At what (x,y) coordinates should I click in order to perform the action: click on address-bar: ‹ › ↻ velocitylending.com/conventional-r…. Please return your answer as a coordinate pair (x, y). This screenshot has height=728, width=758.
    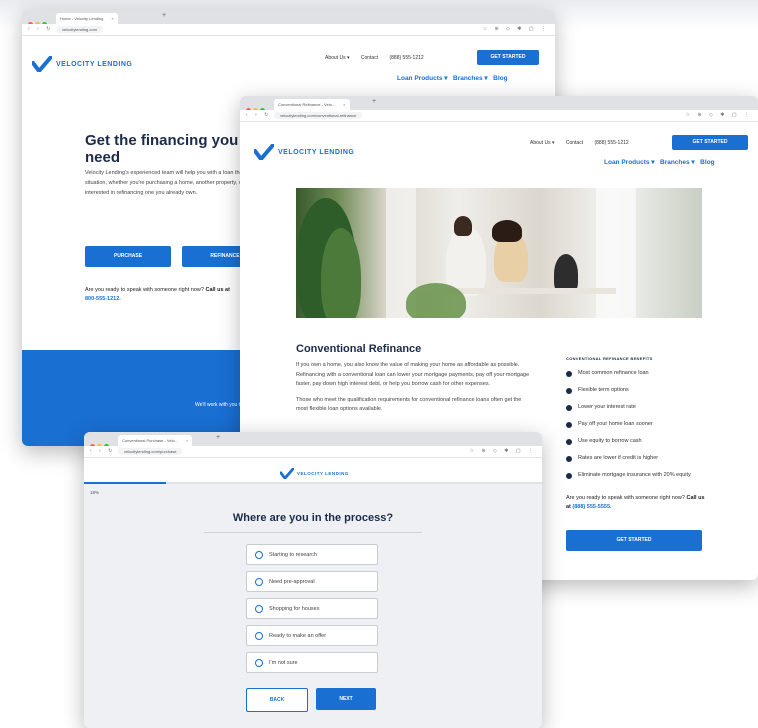
    Looking at the image, I should click on (499, 116).